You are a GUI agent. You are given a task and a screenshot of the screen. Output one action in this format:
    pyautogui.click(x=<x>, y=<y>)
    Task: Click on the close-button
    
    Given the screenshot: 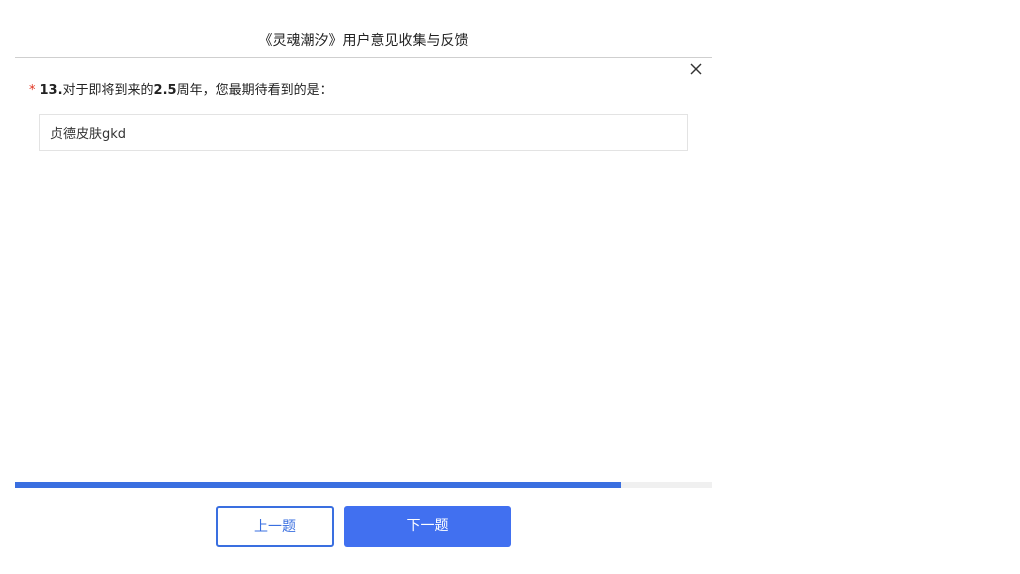 What is the action you would take?
    pyautogui.click(x=696, y=69)
    